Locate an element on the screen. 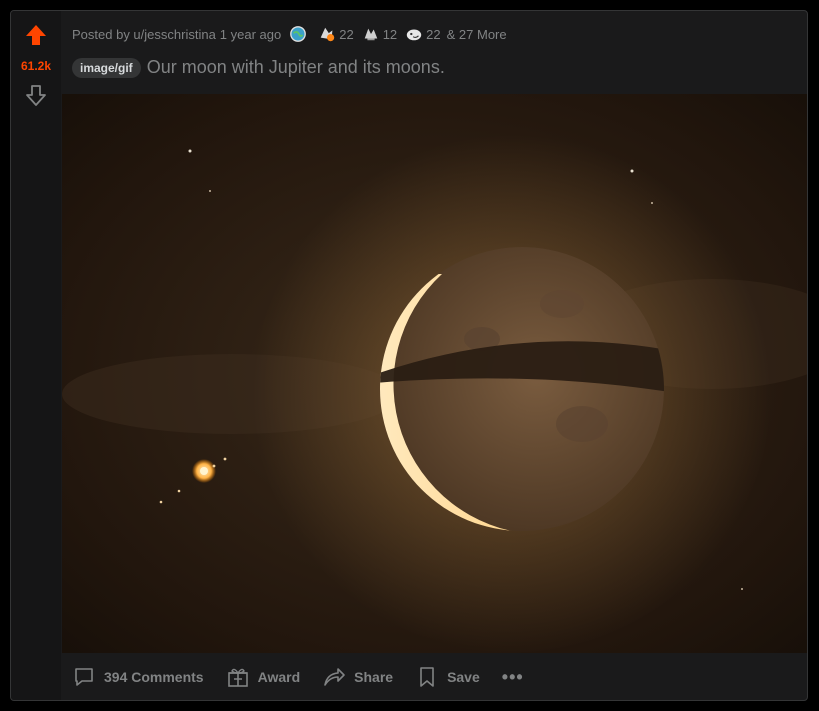 Image resolution: width=819 pixels, height=711 pixels. globe-award-icon is located at coordinates (298, 34).